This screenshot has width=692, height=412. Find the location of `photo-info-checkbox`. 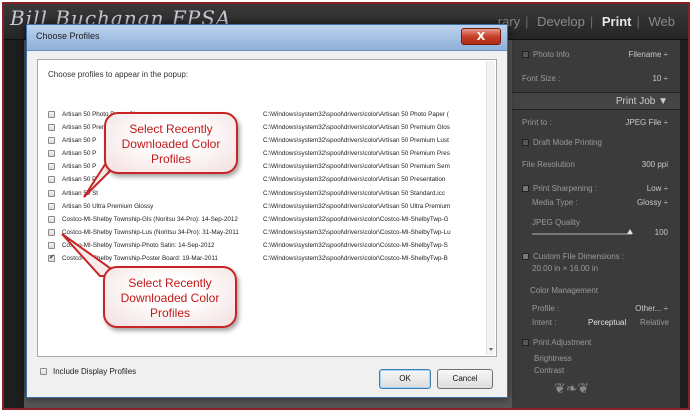

photo-info-checkbox is located at coordinates (525, 55).